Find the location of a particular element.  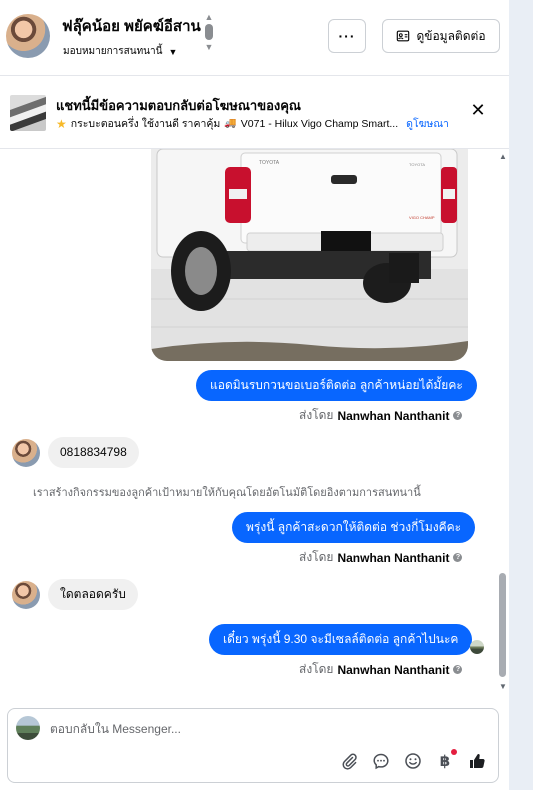

reply-input is located at coordinates (265, 729).